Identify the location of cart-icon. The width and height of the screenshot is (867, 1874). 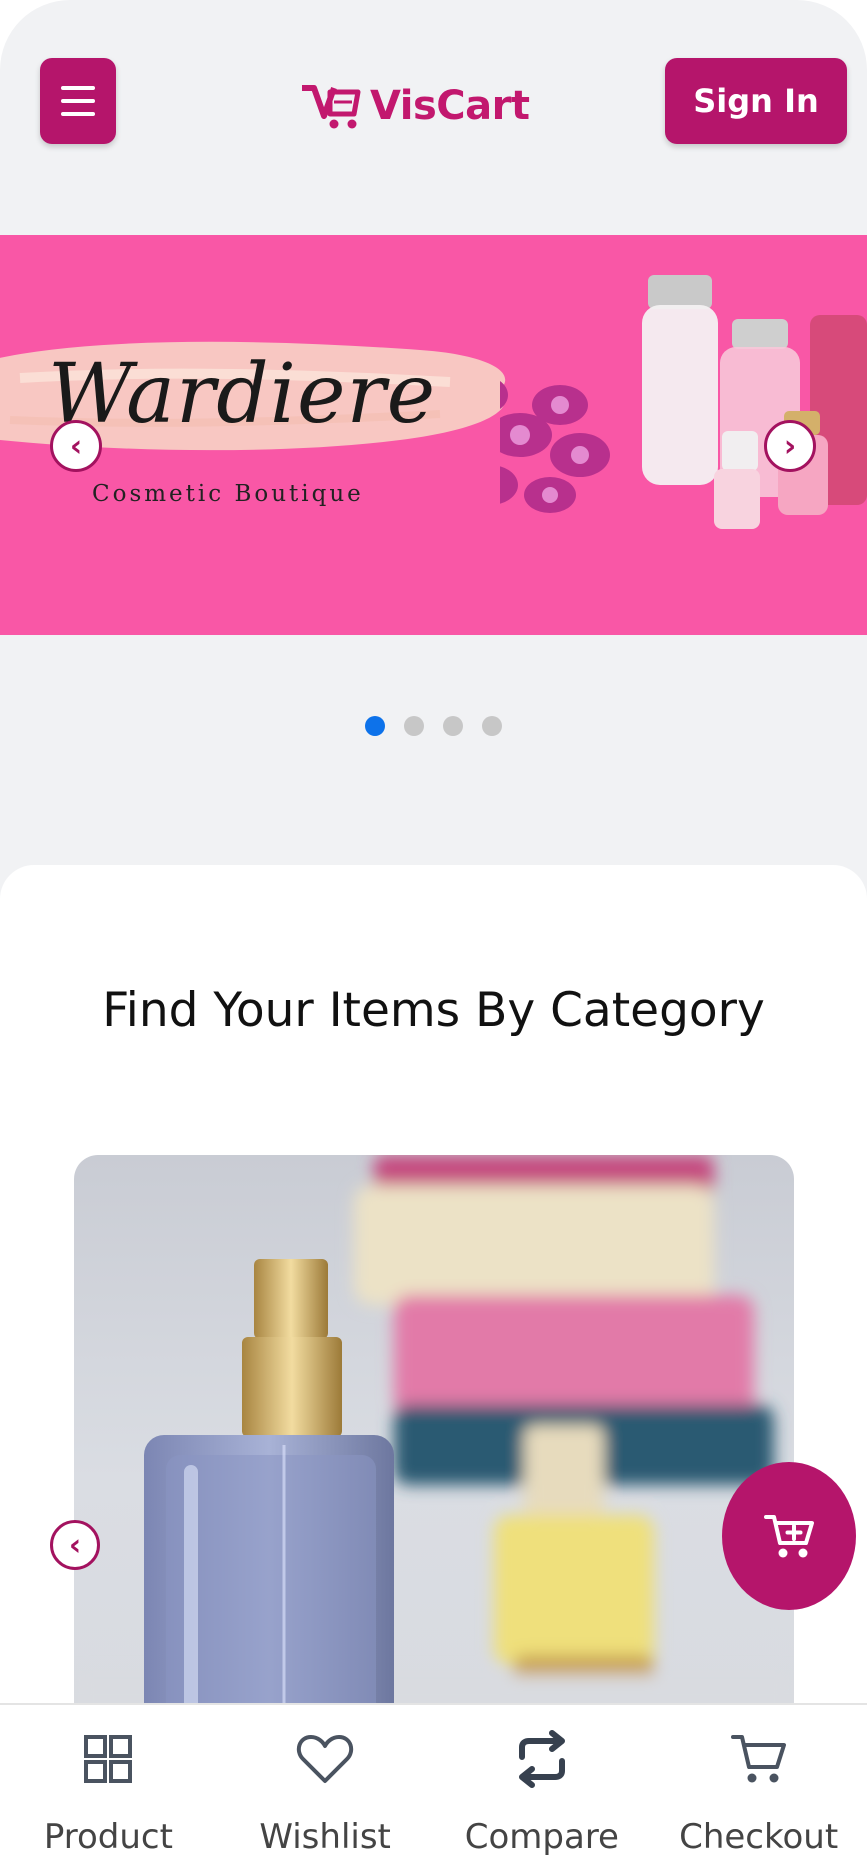
(758, 1759).